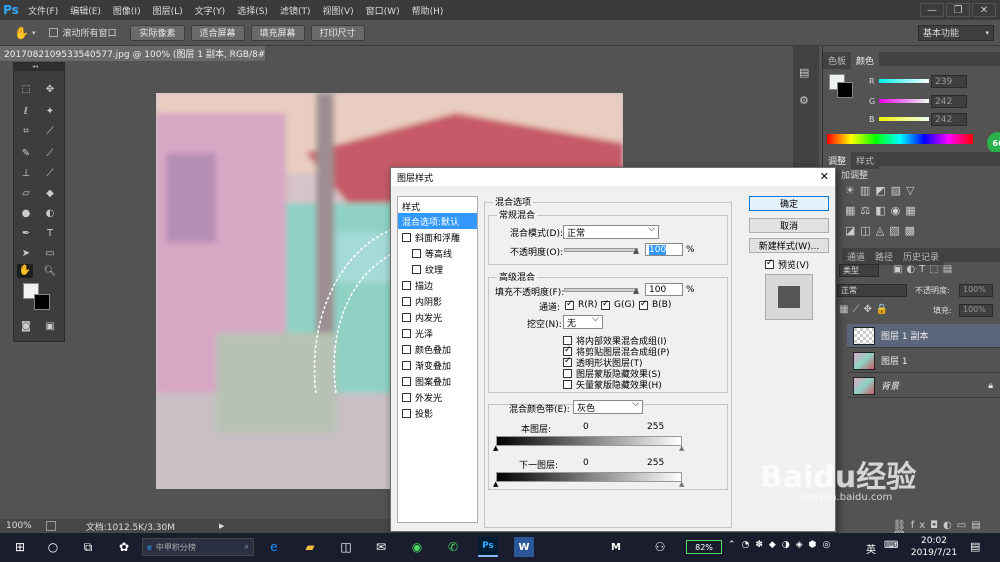 The width and height of the screenshot is (1000, 562). What do you see at coordinates (924, 269) in the screenshot?
I see `layer-filter-icons: ▣◐T⬚▤` at bounding box center [924, 269].